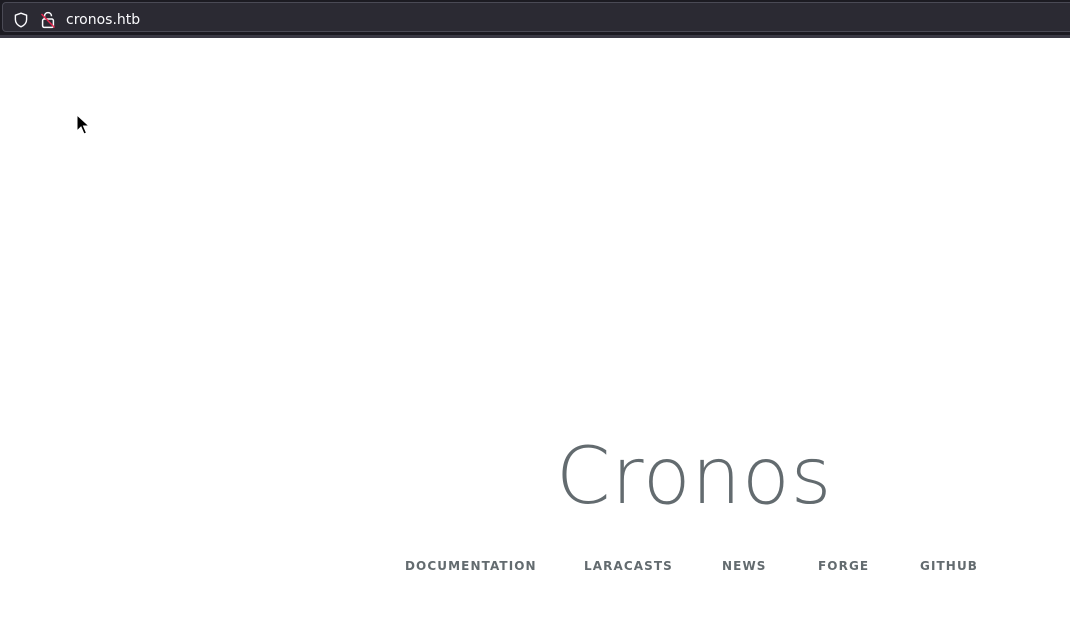  What do you see at coordinates (744, 566) in the screenshot?
I see `link-news: NEWS` at bounding box center [744, 566].